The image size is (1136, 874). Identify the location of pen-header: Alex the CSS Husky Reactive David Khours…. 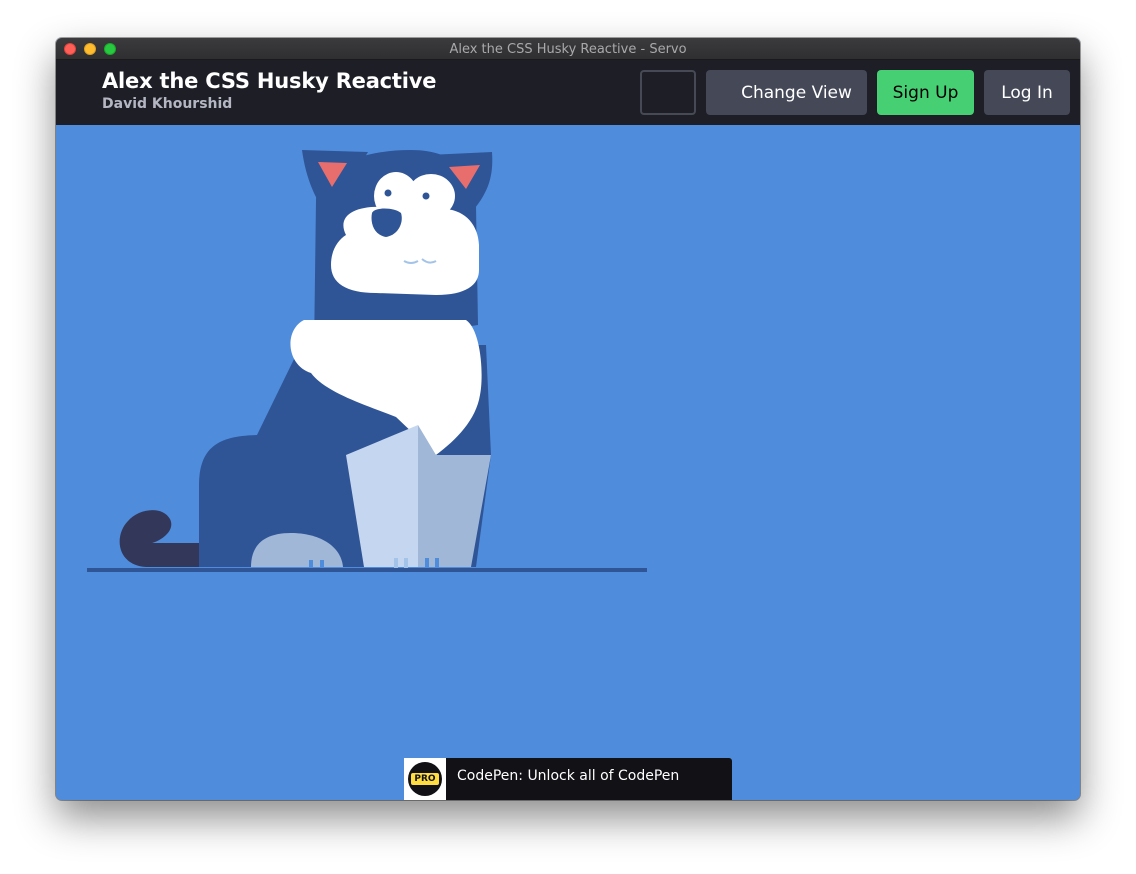
(568, 92).